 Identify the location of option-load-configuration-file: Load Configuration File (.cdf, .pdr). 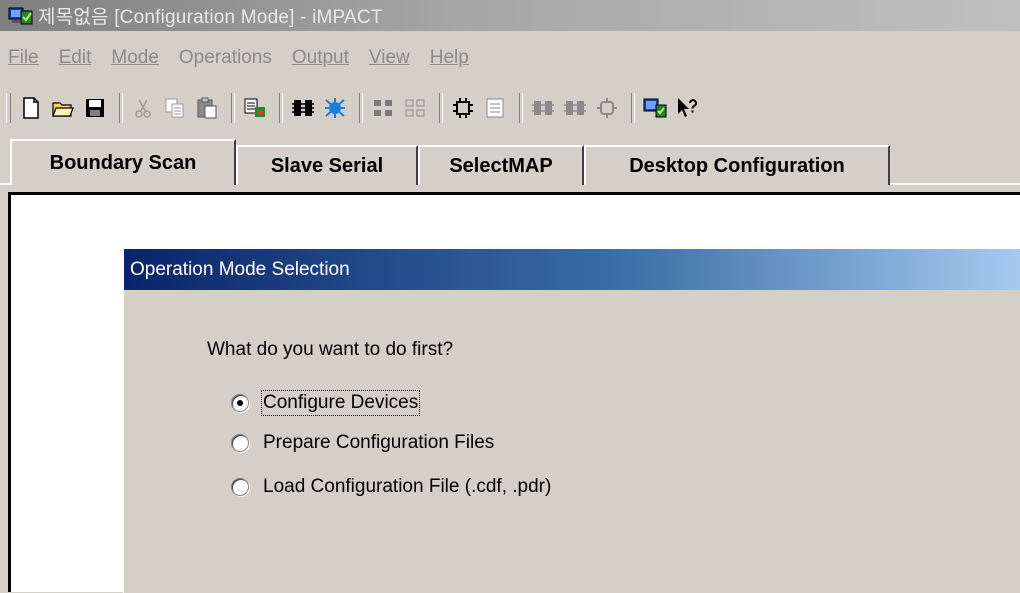
(391, 487).